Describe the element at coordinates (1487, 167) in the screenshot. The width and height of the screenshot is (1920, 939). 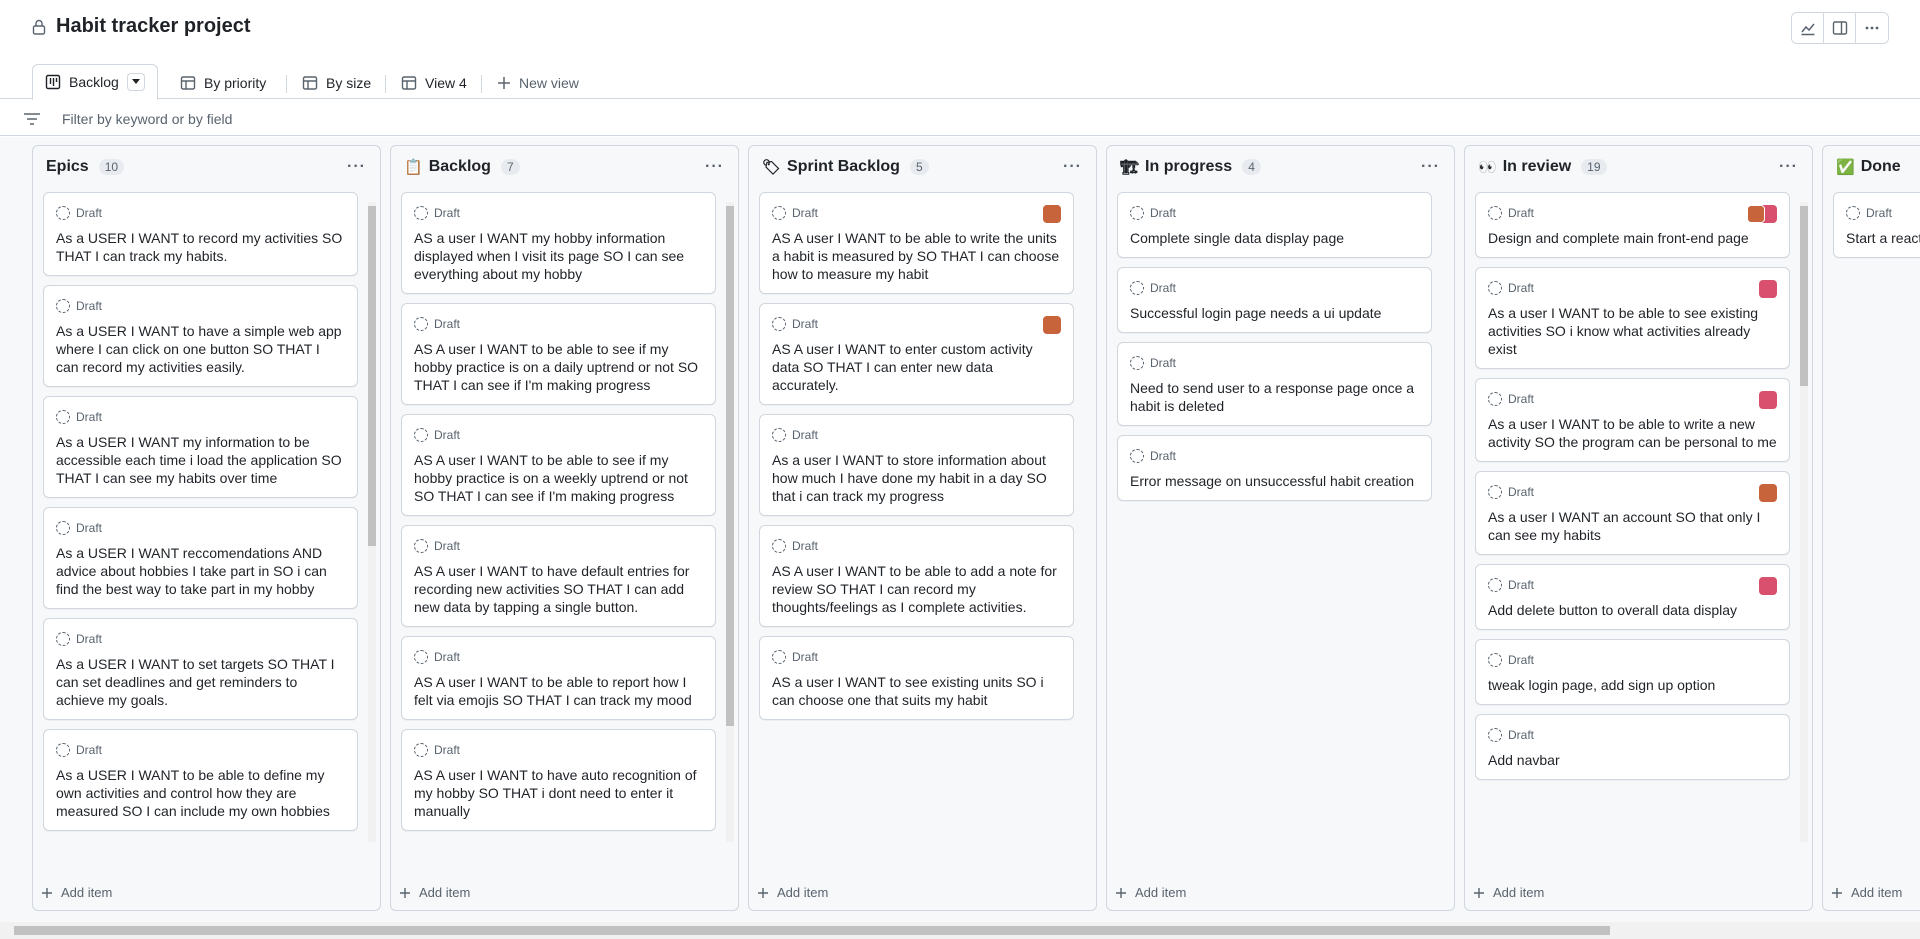
I see `eyes-icon: 👀` at that location.